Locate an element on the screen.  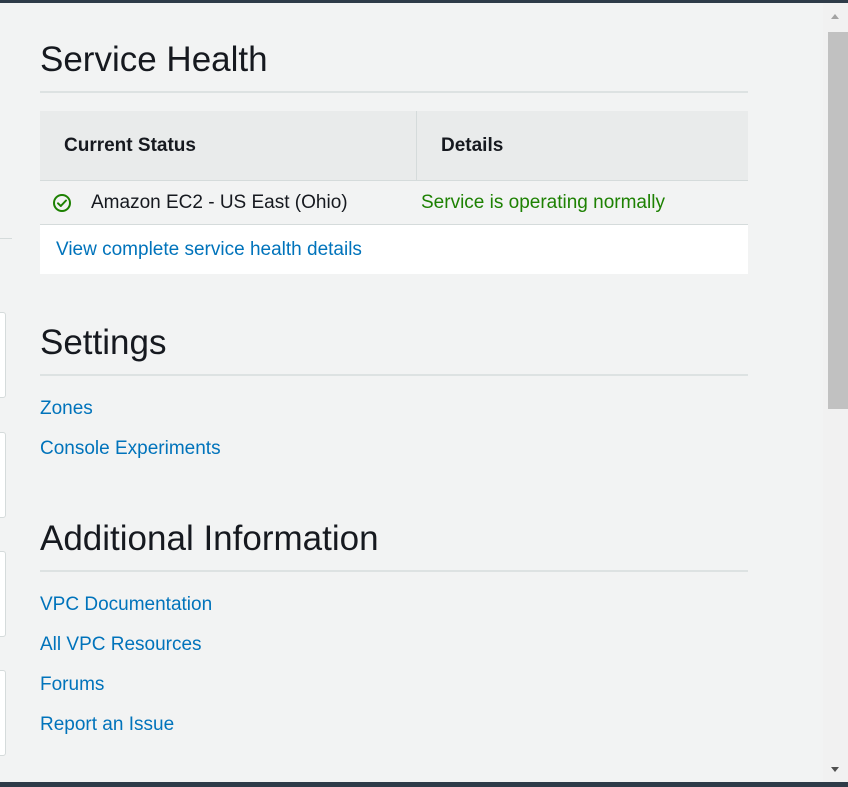
list-item: VPC Documentation is located at coordinates (394, 610).